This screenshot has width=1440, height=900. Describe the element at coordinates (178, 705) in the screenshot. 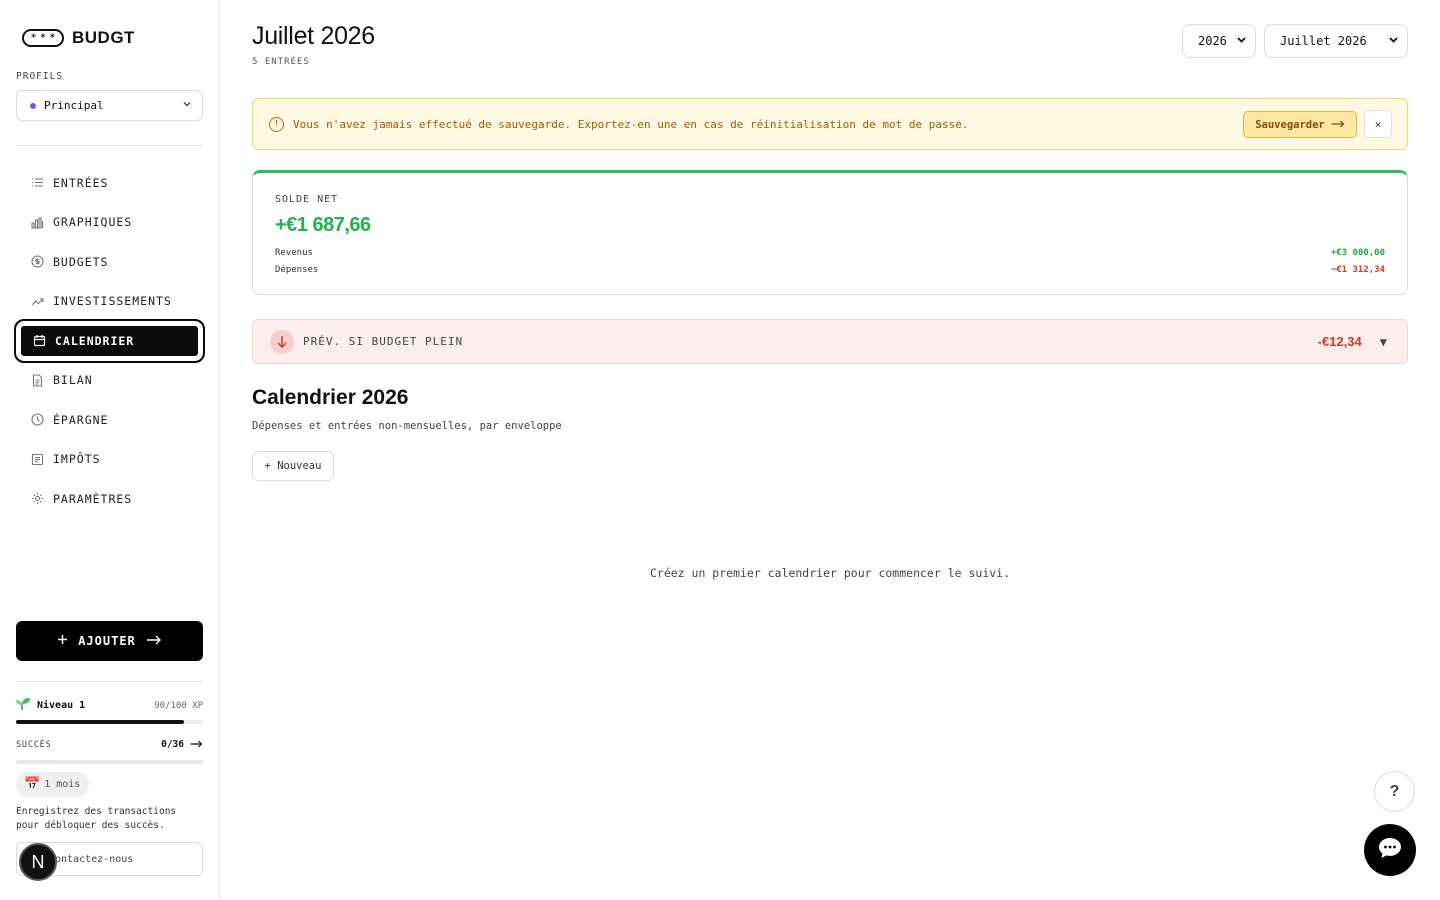

I see `xp-text: 90/100 XP` at that location.